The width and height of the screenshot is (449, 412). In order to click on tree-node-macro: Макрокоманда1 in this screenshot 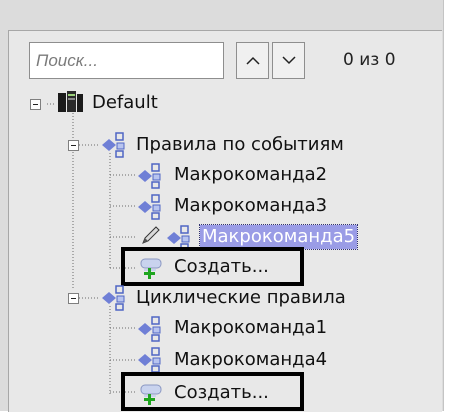, I will do `click(250, 328)`.